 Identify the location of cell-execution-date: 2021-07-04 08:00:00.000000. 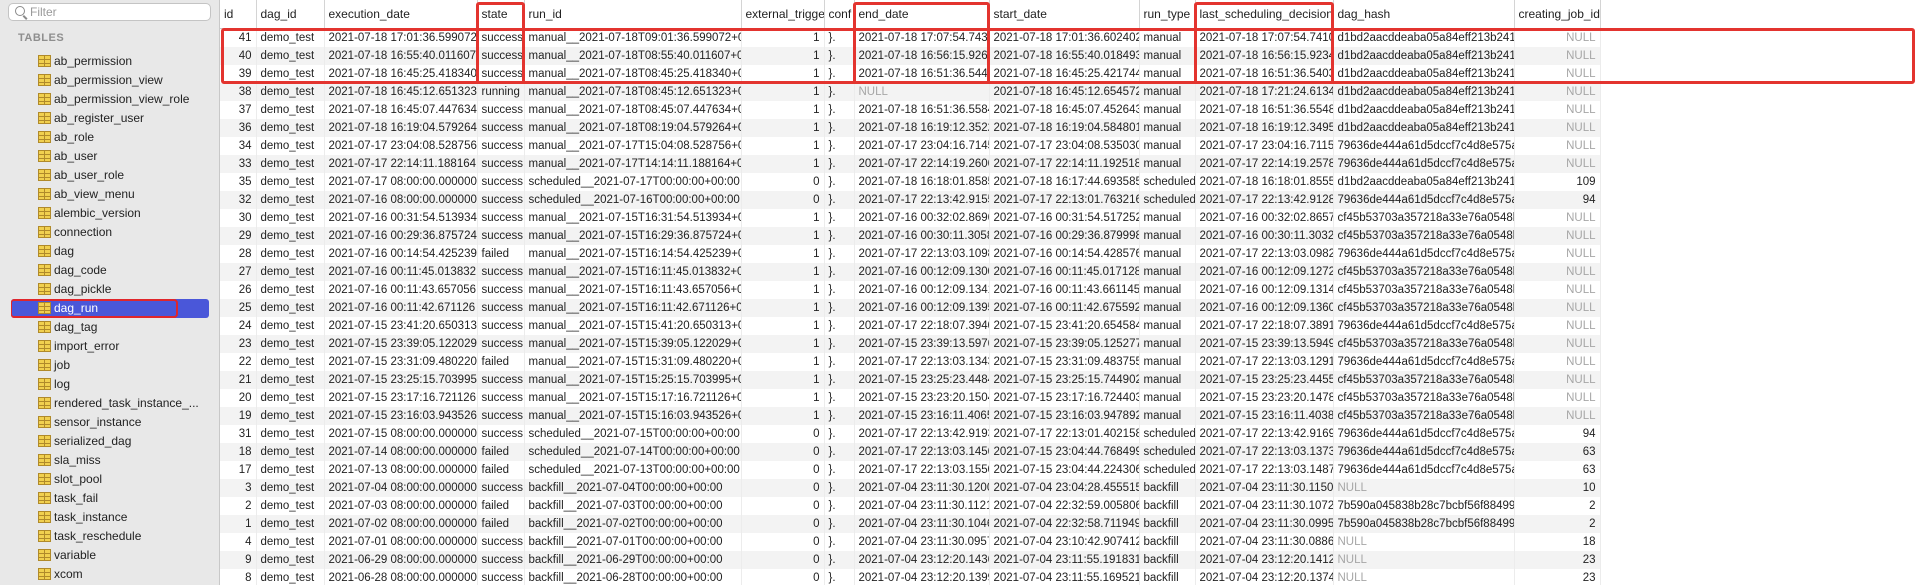
(401, 488).